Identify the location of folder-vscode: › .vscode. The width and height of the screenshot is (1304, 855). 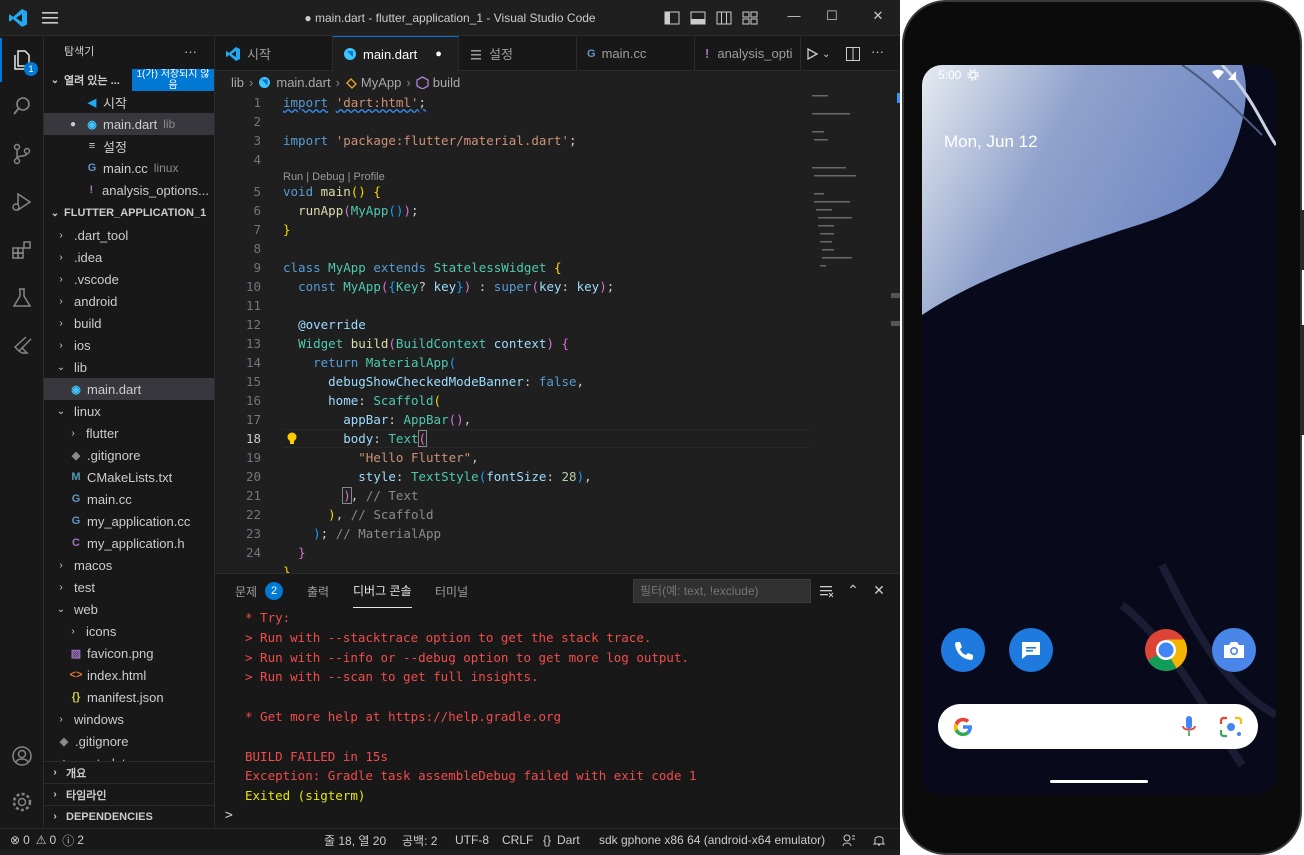
(129, 279).